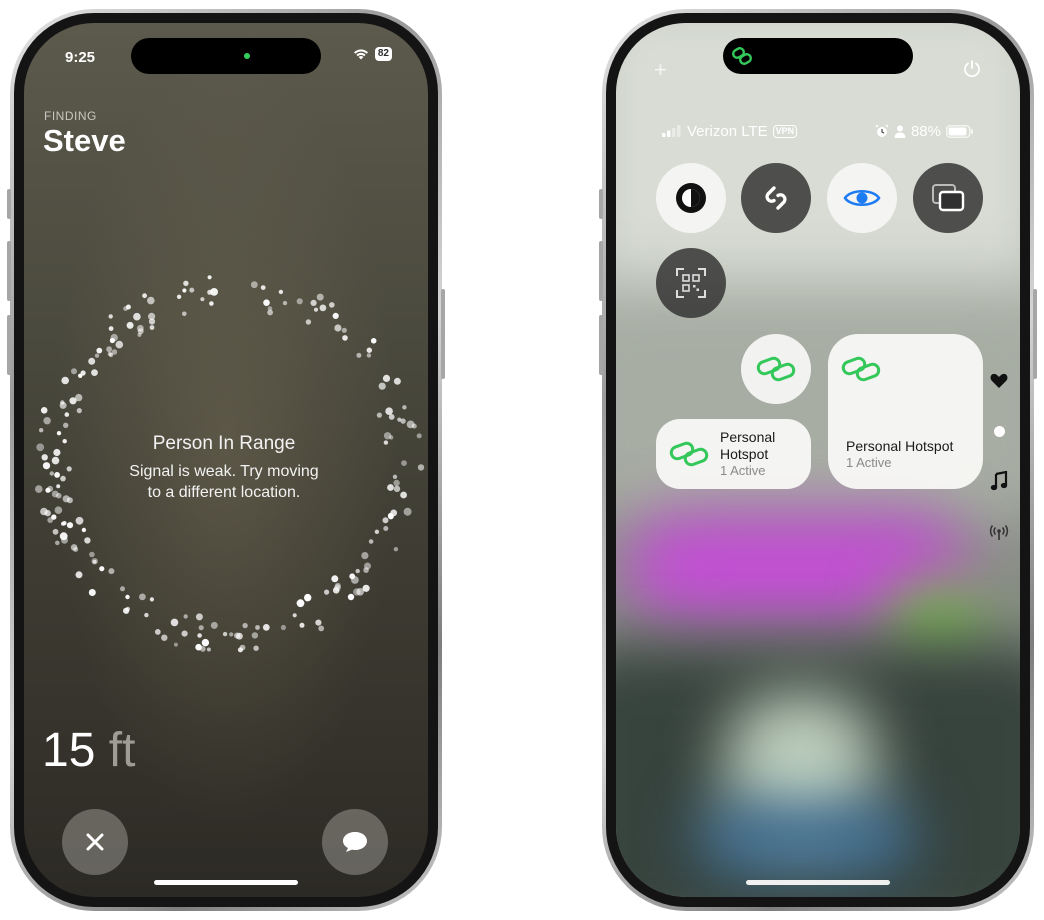 This screenshot has height=920, width=1044. I want to click on dark-mode-button, so click(691, 198).